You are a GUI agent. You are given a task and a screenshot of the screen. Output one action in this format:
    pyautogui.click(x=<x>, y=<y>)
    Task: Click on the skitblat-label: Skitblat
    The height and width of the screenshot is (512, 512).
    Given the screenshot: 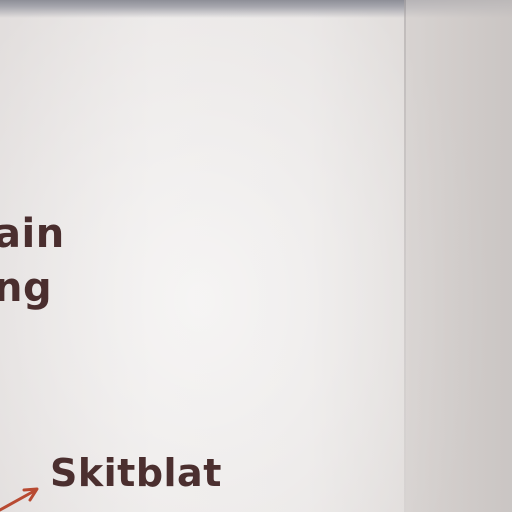 What is the action you would take?
    pyautogui.click(x=136, y=473)
    